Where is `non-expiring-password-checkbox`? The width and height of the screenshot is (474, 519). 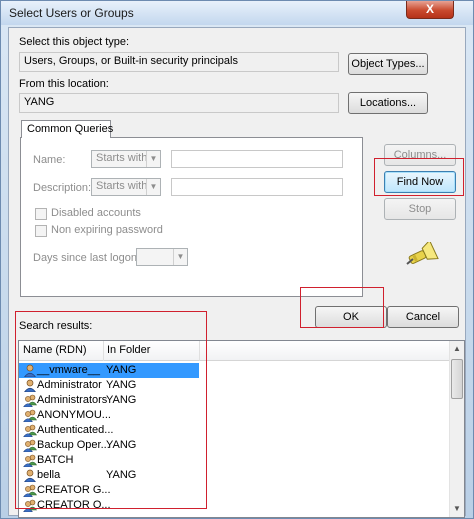 non-expiring-password-checkbox is located at coordinates (41, 231).